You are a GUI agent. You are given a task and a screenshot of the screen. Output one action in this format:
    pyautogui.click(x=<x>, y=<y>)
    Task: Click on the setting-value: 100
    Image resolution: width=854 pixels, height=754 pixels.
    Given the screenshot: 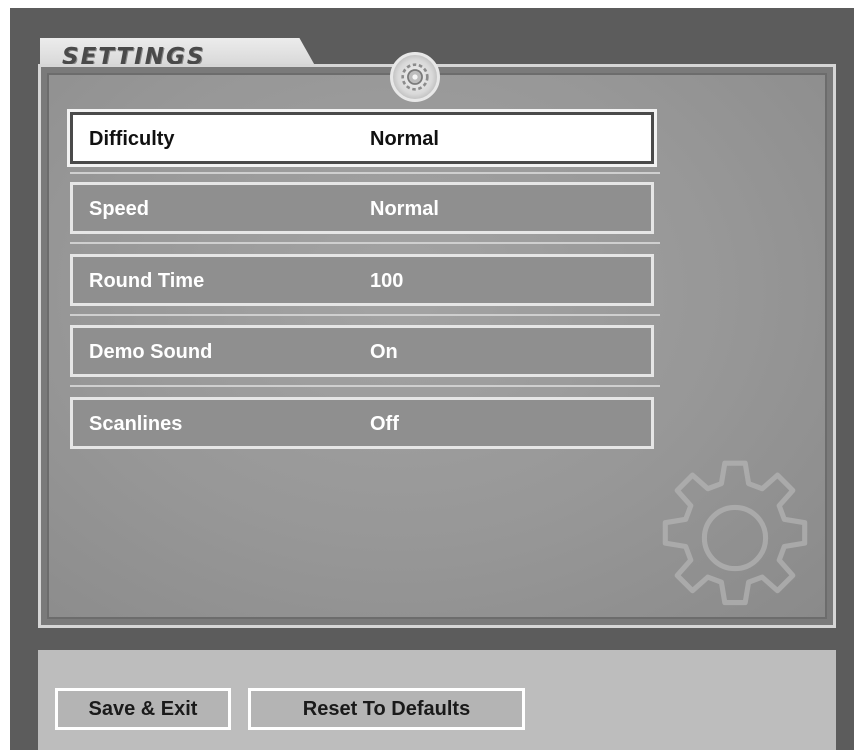 What is the action you would take?
    pyautogui.click(x=387, y=281)
    